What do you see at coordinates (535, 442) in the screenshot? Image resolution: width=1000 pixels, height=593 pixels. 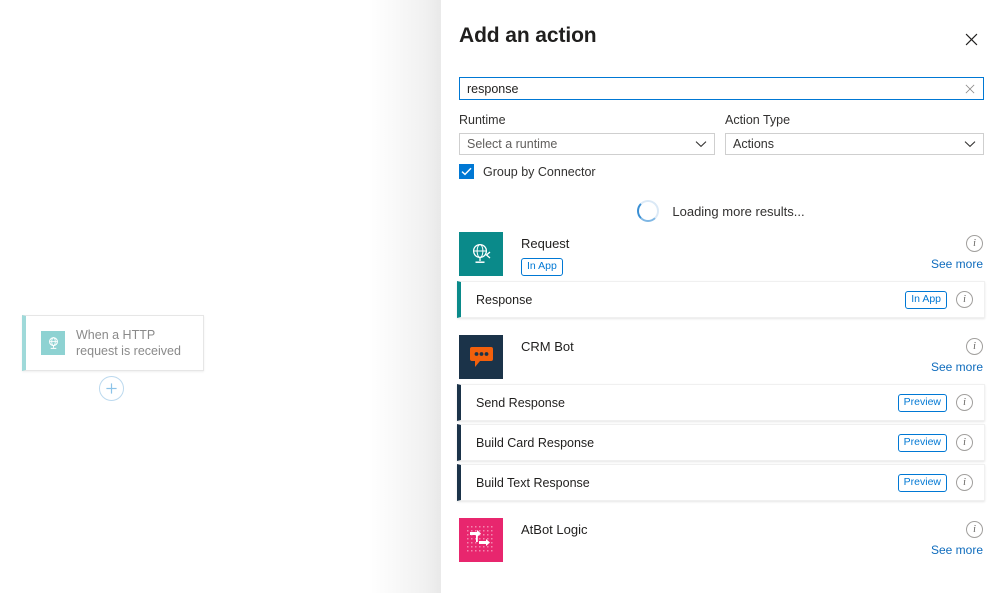 I see `action-name: Build Card Response` at bounding box center [535, 442].